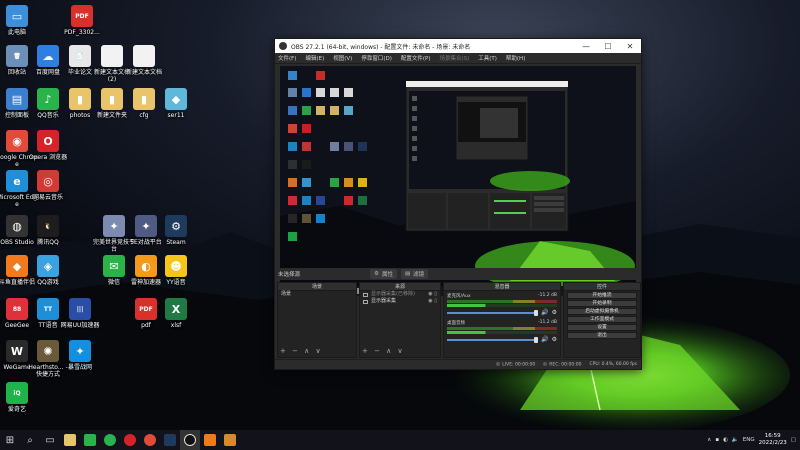 This screenshot has width=800, height=450. What do you see at coordinates (176, 226) in the screenshot?
I see `app-icon: ⚙` at bounding box center [176, 226].